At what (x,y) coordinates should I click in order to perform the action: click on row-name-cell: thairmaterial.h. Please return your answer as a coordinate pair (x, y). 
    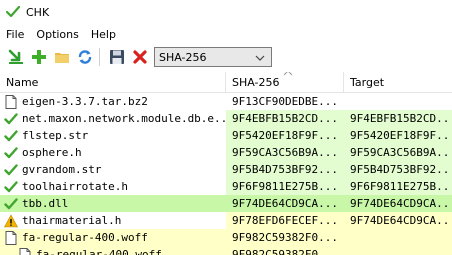
    Looking at the image, I should click on (113, 220).